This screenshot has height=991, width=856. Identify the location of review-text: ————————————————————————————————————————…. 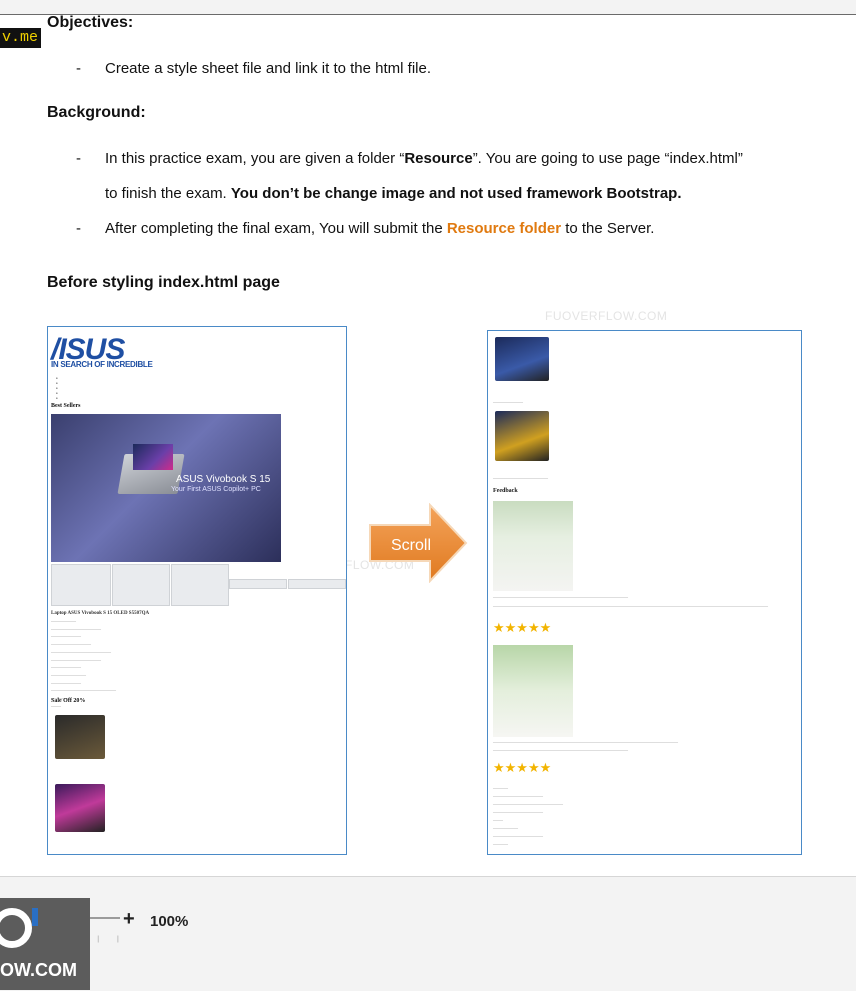
(630, 607).